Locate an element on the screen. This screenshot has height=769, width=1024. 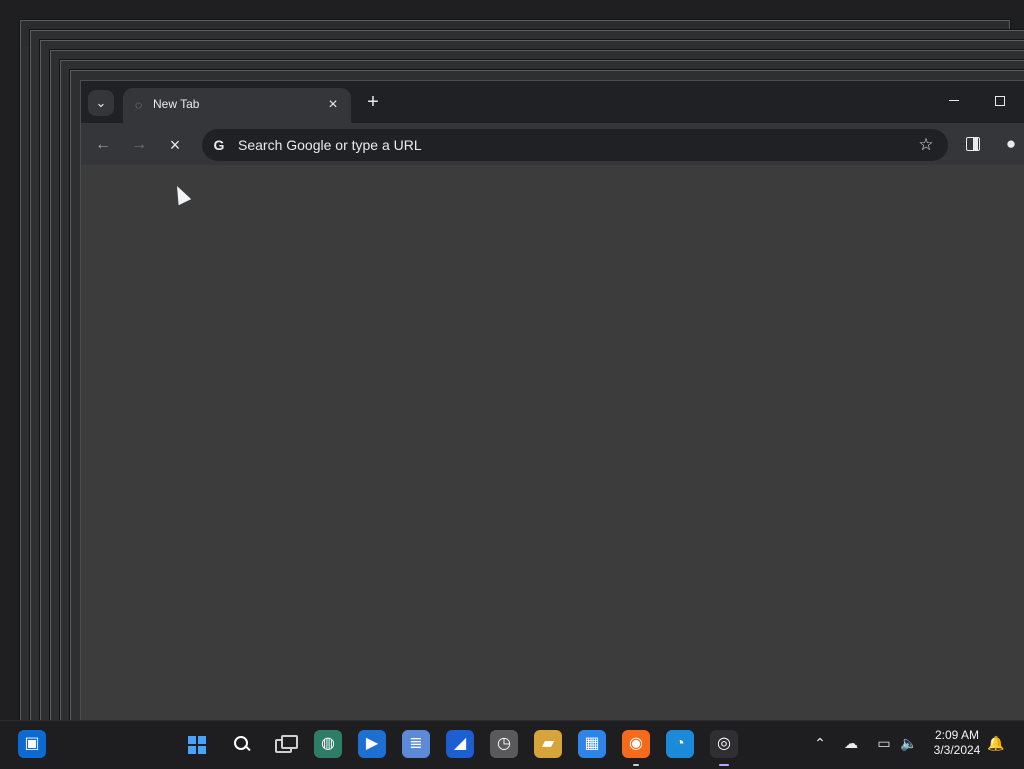
clock: 2:09 AM 3/3/2024 is located at coordinates (957, 743).